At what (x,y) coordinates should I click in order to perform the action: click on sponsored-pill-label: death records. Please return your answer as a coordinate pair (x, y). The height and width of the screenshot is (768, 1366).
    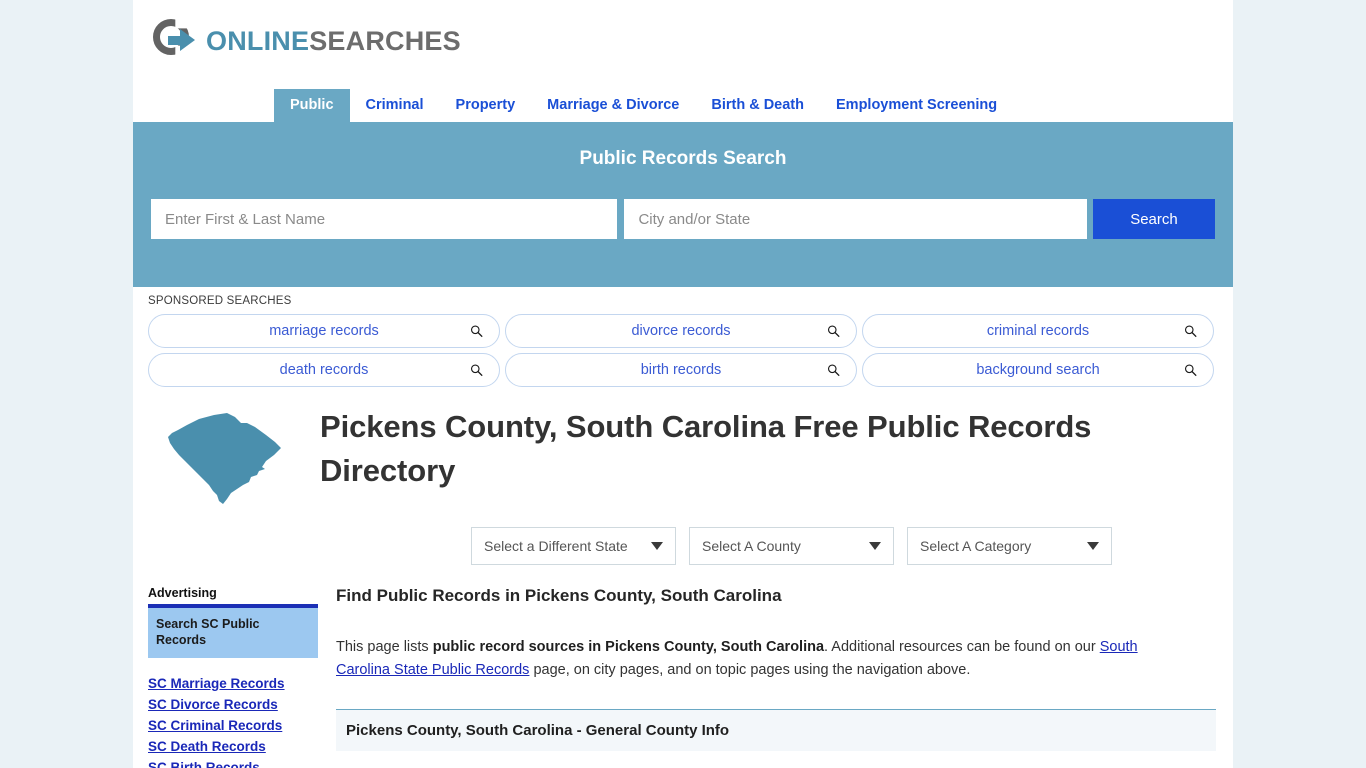
    Looking at the image, I should click on (324, 370).